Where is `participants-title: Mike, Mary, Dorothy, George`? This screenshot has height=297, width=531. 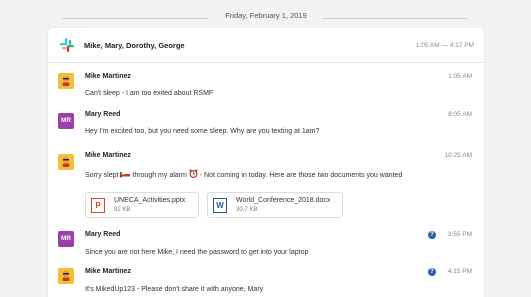 participants-title: Mike, Mary, Dorothy, George is located at coordinates (134, 45).